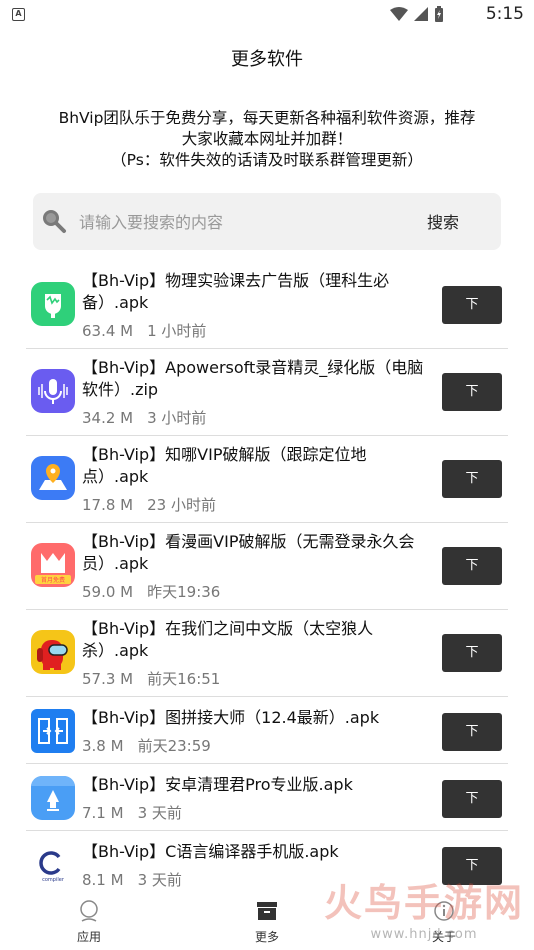  Describe the element at coordinates (53, 731) in the screenshot. I see `image-stitch-app-icon` at that location.